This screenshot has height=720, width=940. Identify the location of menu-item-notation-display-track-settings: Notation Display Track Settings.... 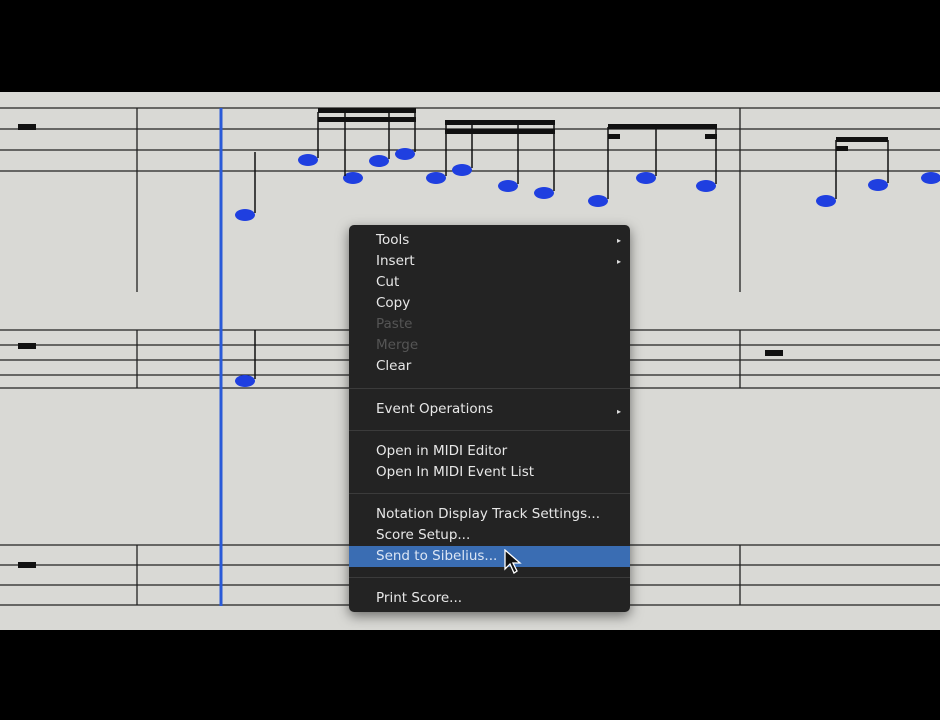
(489, 514).